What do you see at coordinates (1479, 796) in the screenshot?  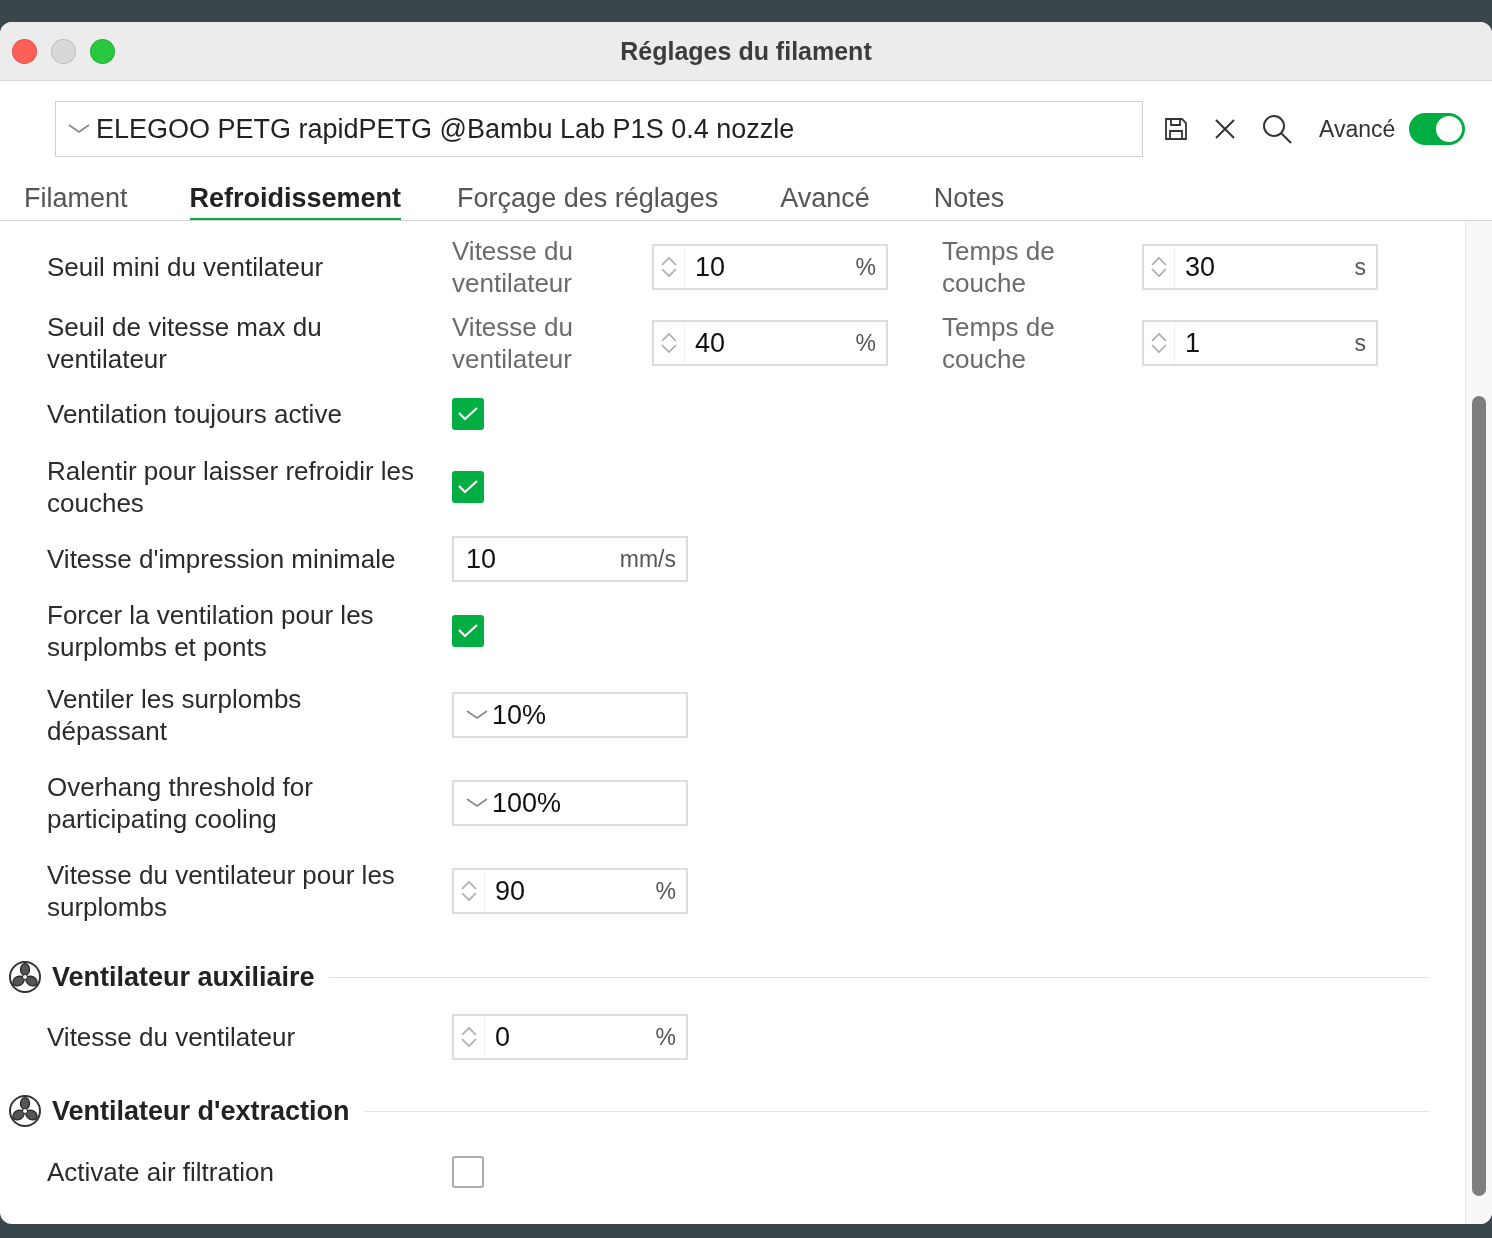 I see `scrollbar-thumb` at bounding box center [1479, 796].